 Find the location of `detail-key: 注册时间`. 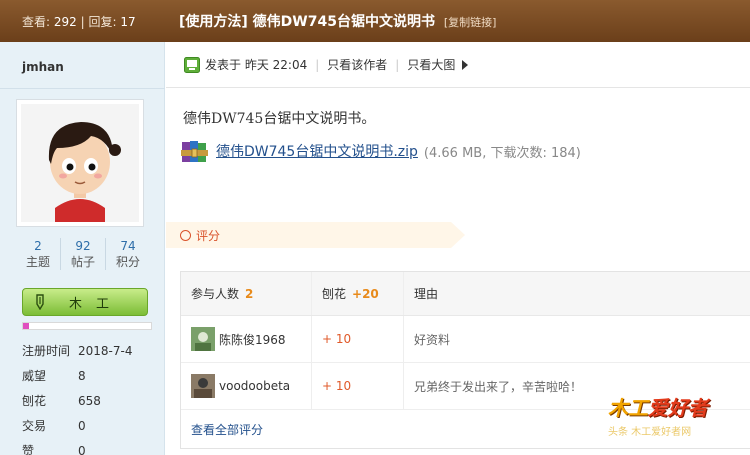

detail-key: 注册时间 is located at coordinates (46, 351).